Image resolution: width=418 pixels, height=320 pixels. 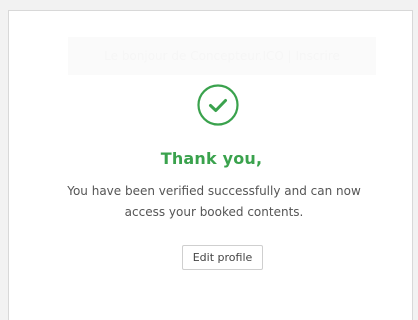 I want to click on check-circle-icon, so click(x=218, y=105).